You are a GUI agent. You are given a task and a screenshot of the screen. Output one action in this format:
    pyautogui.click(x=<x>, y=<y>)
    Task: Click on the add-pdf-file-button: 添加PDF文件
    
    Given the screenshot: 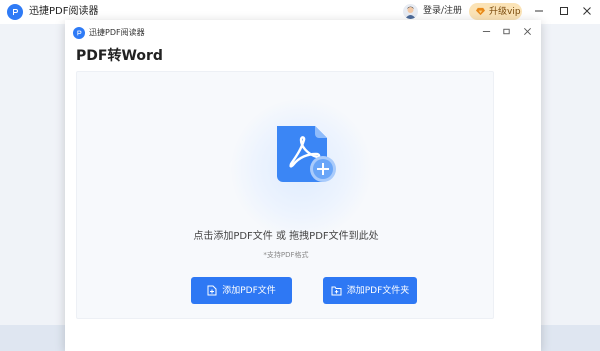 What is the action you would take?
    pyautogui.click(x=241, y=290)
    